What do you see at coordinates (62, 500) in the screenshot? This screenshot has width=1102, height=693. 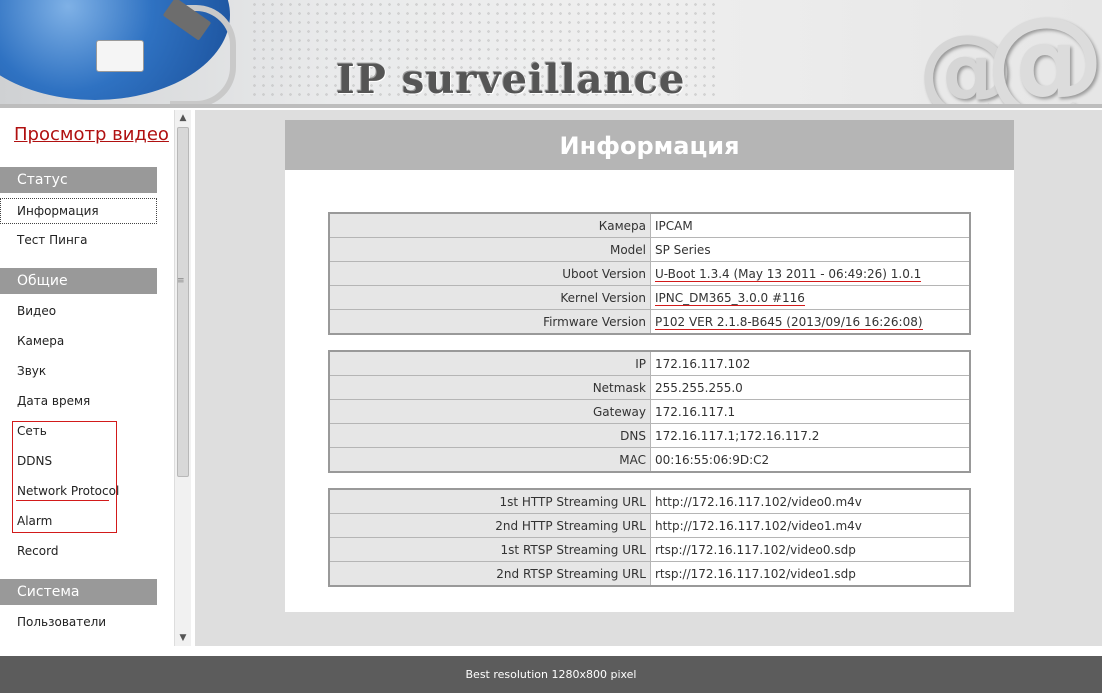 I see `highlight-underline` at bounding box center [62, 500].